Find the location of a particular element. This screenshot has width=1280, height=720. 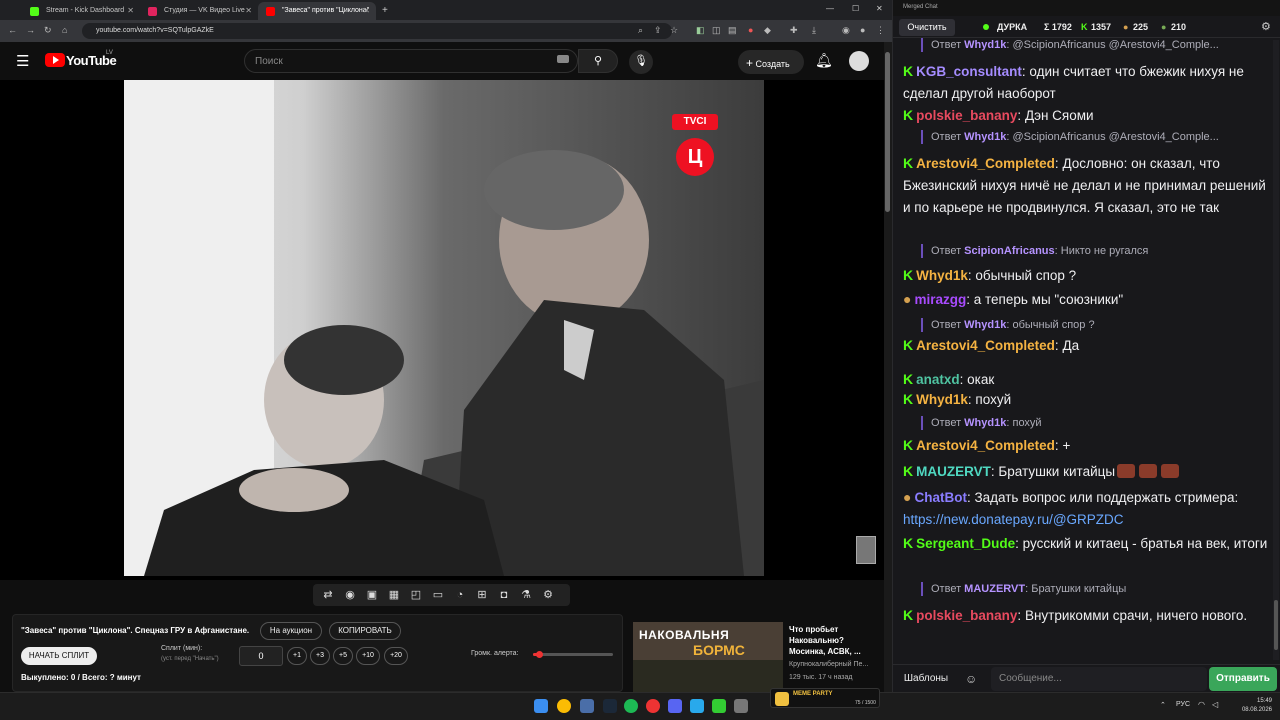

tab-vk-studio: Студия — VK Видео Live ✕ is located at coordinates (199, 11).